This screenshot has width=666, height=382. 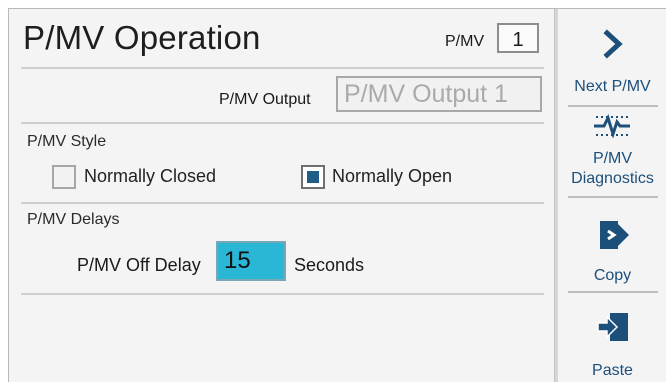 I want to click on paste-icon, so click(x=612, y=327).